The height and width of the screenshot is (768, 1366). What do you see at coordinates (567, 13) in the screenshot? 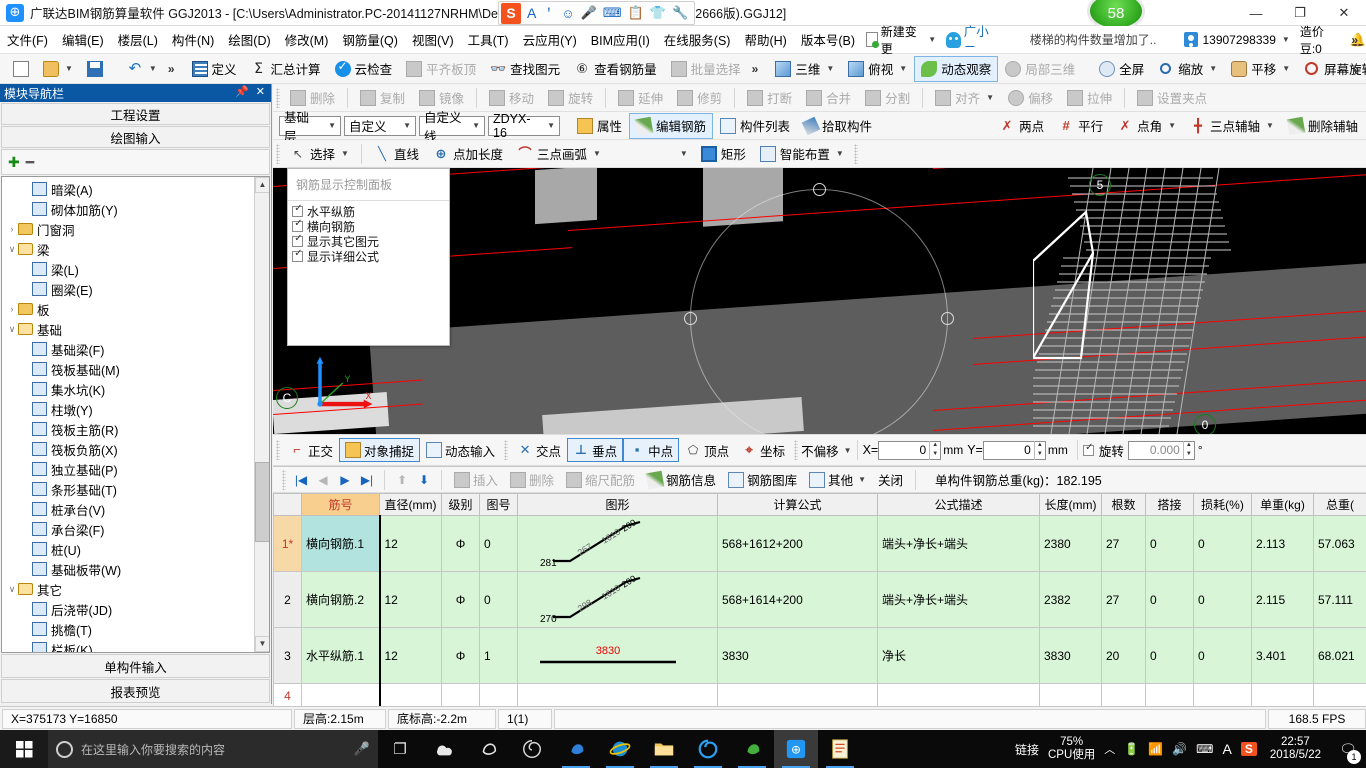
I see `ime-emoji-icon: ☺` at bounding box center [567, 13].